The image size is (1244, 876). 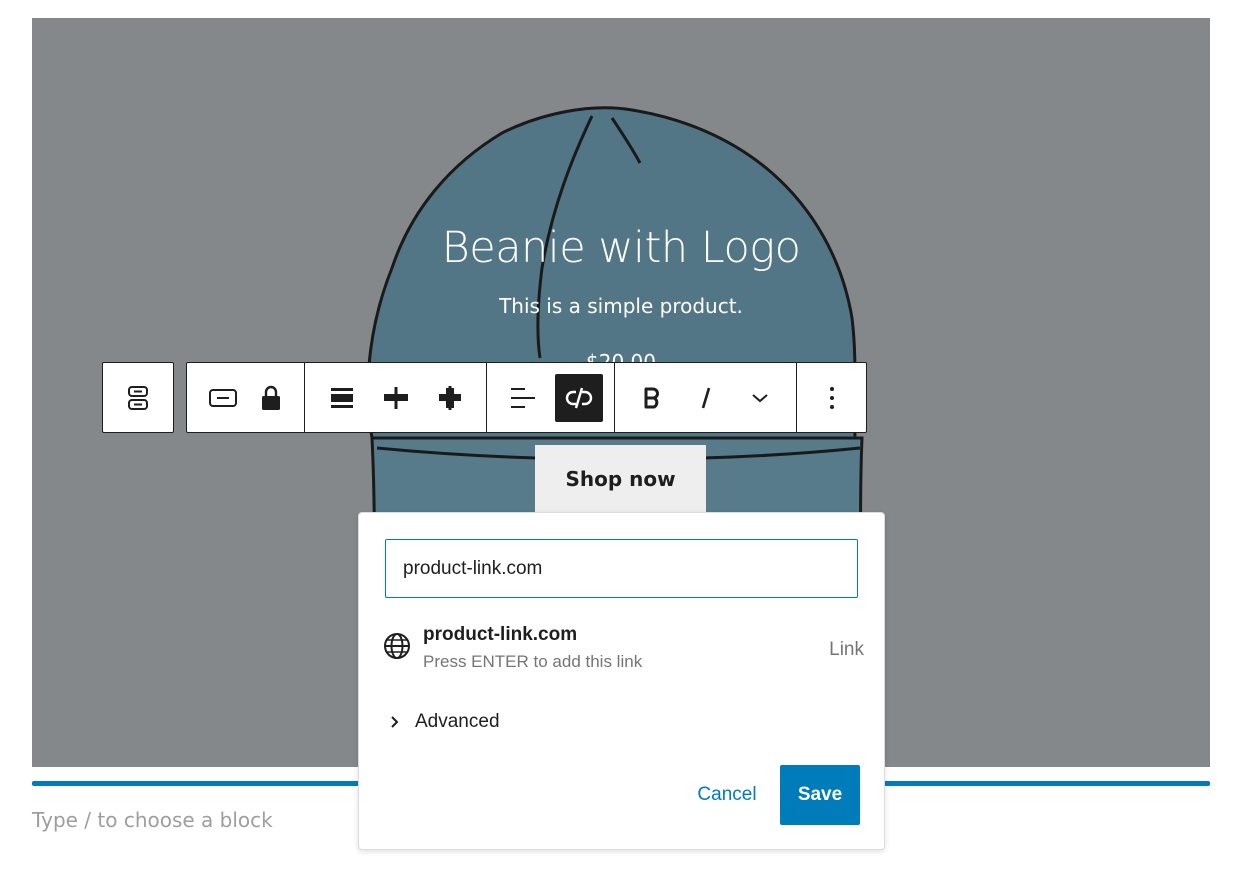 What do you see at coordinates (551, 397) in the screenshot?
I see `toolbar-group-align-link` at bounding box center [551, 397].